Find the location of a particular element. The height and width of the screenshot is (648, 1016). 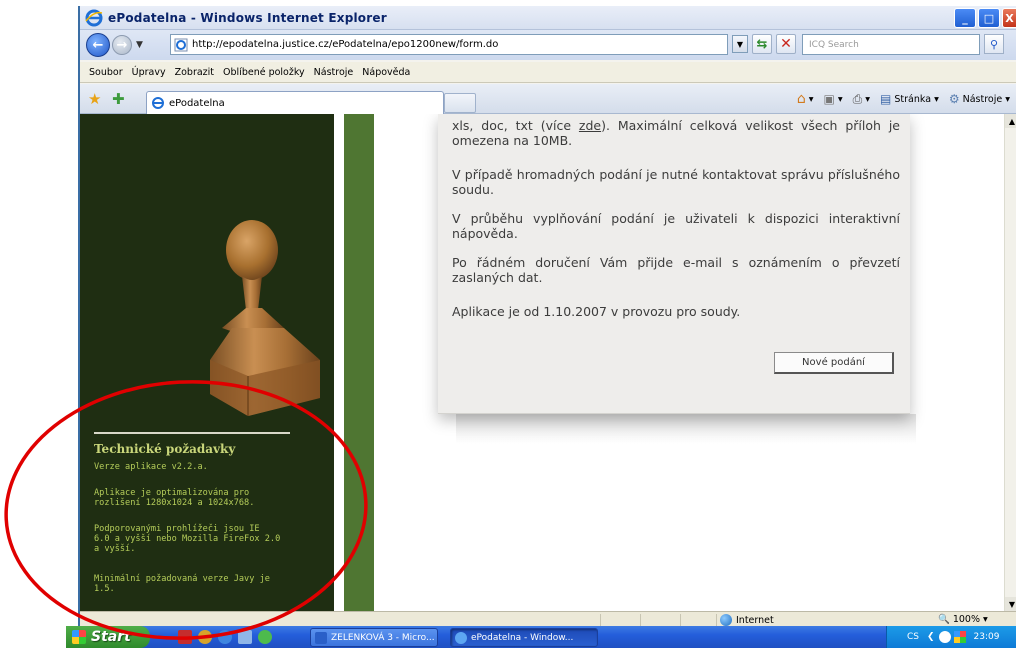

menu-favorites: Oblíbené položky is located at coordinates (264, 72).